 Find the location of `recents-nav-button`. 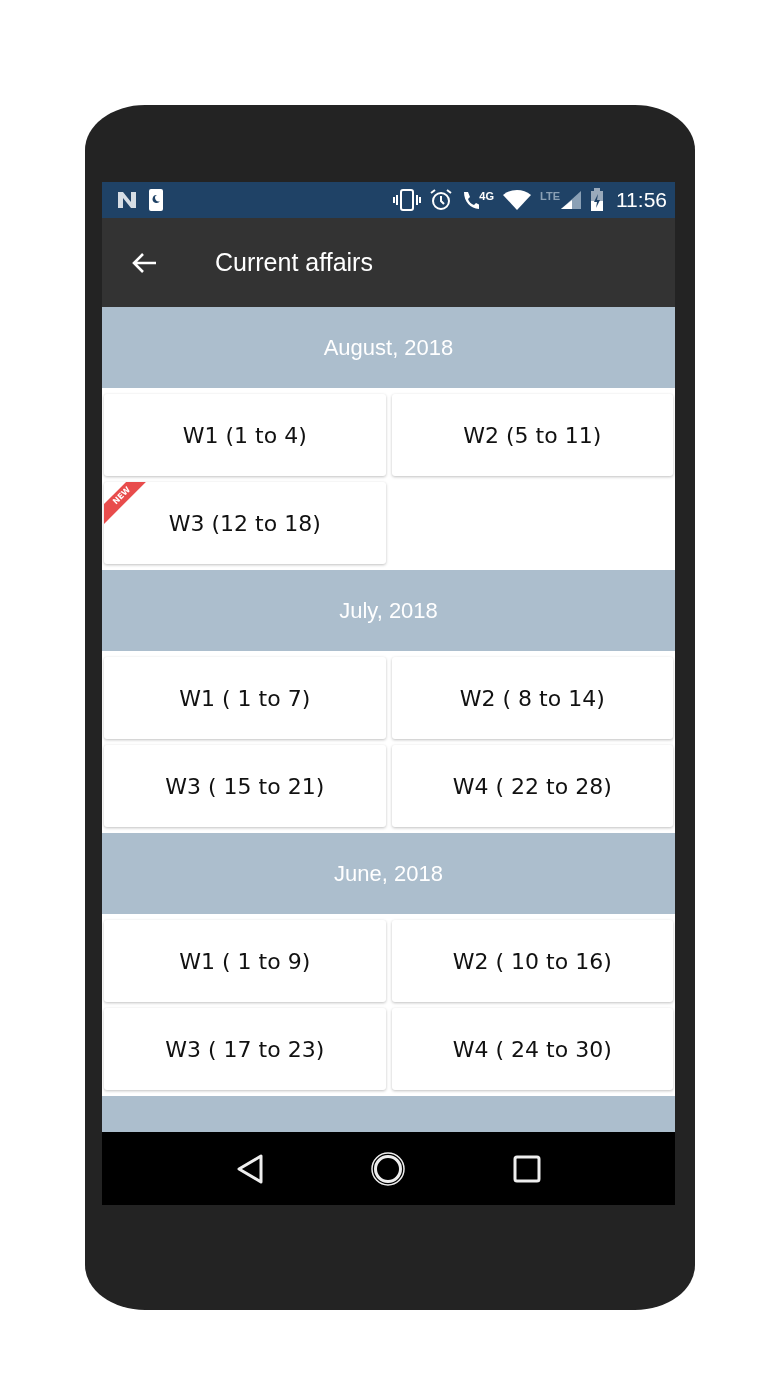

recents-nav-button is located at coordinates (527, 1168).